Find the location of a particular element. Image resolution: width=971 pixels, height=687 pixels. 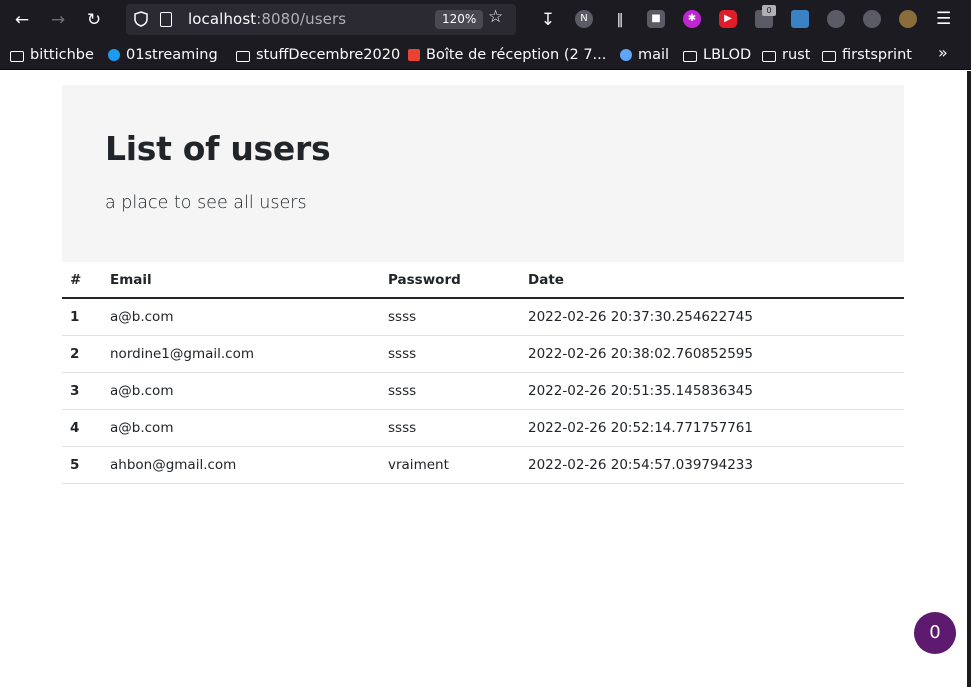

extension-n-icon: N is located at coordinates (584, 19).